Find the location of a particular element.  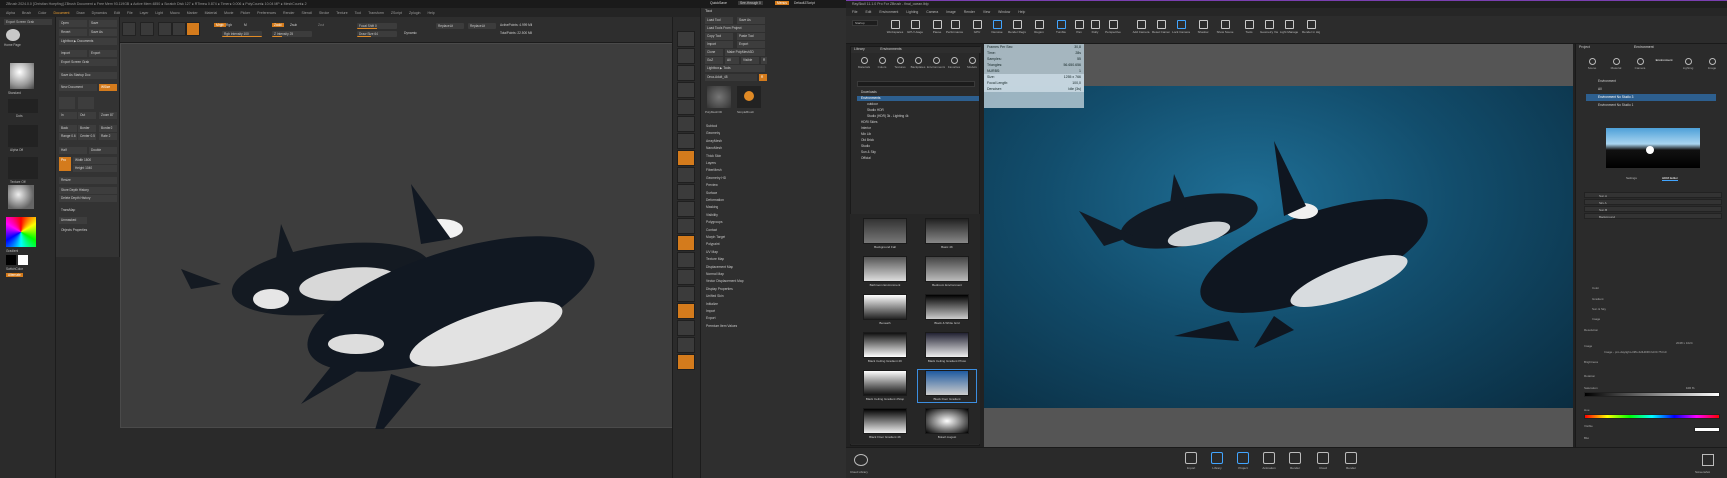

render-menu-edit: Edit is located at coordinates (868, 12).